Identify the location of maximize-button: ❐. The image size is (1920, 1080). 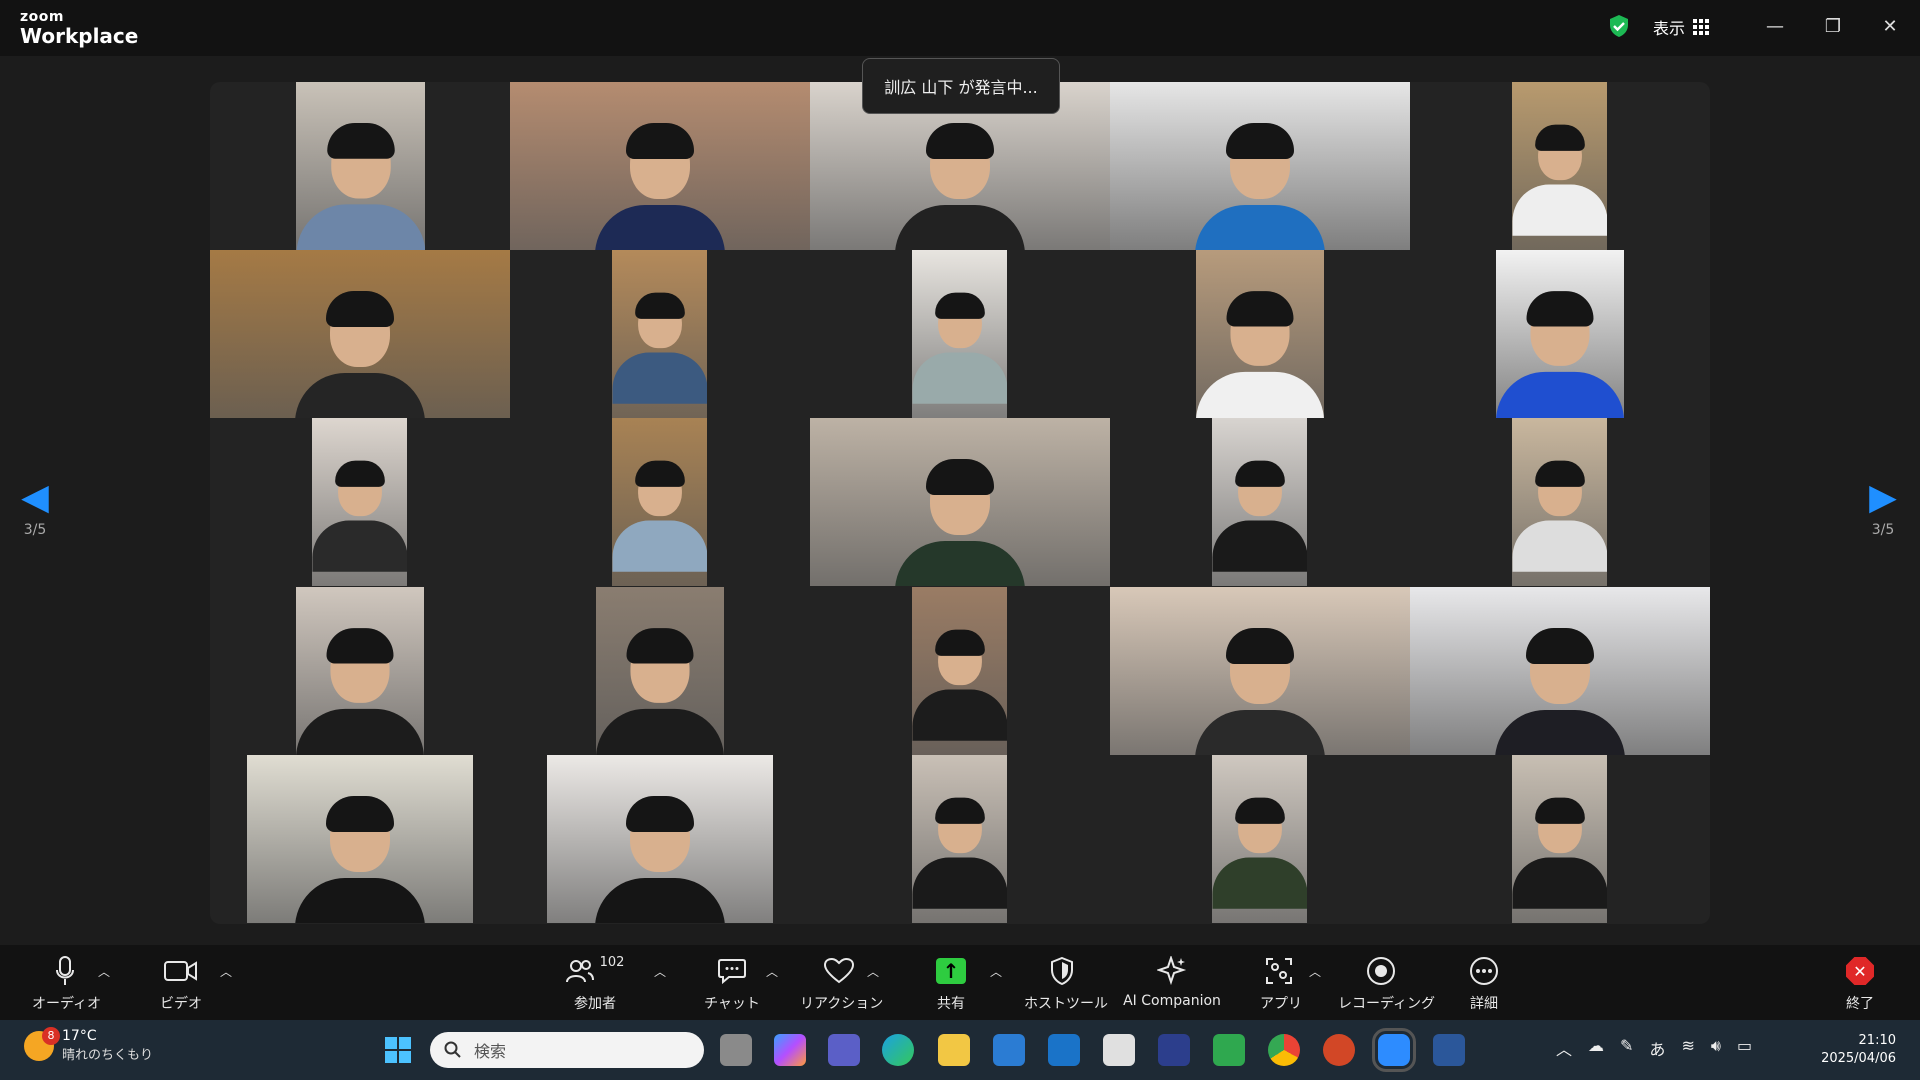
(1833, 26).